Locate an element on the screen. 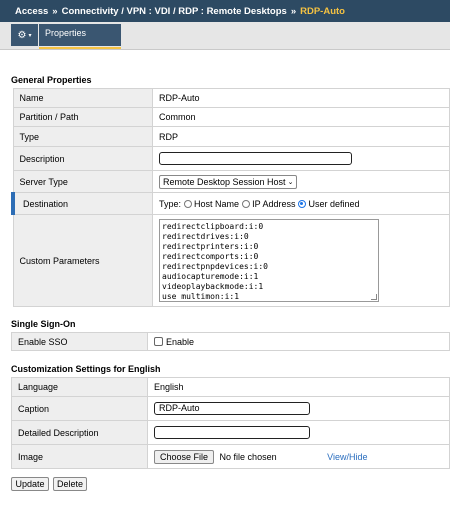  caption-cell: RDP-Auto is located at coordinates (298, 408).